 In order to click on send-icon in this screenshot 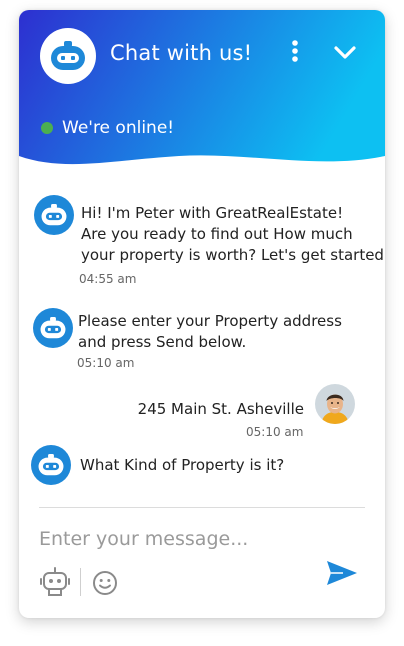, I will do `click(342, 573)`.